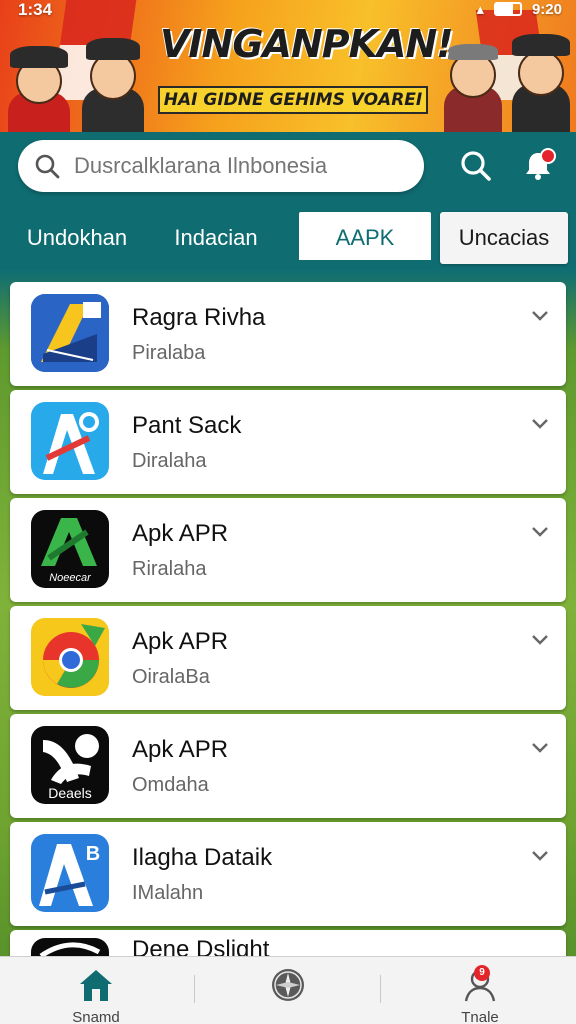  Describe the element at coordinates (293, 100) in the screenshot. I see `banner-subtitle: HAI GIDNE GEHIMS VOAREI` at that location.